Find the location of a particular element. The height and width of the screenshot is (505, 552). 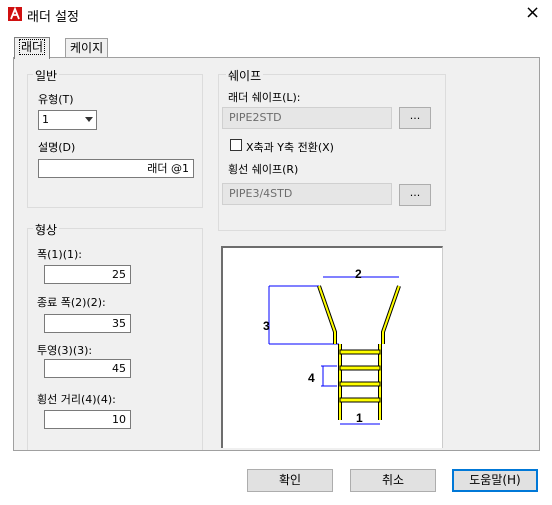

dim-label-1: 1 is located at coordinates (359, 418).